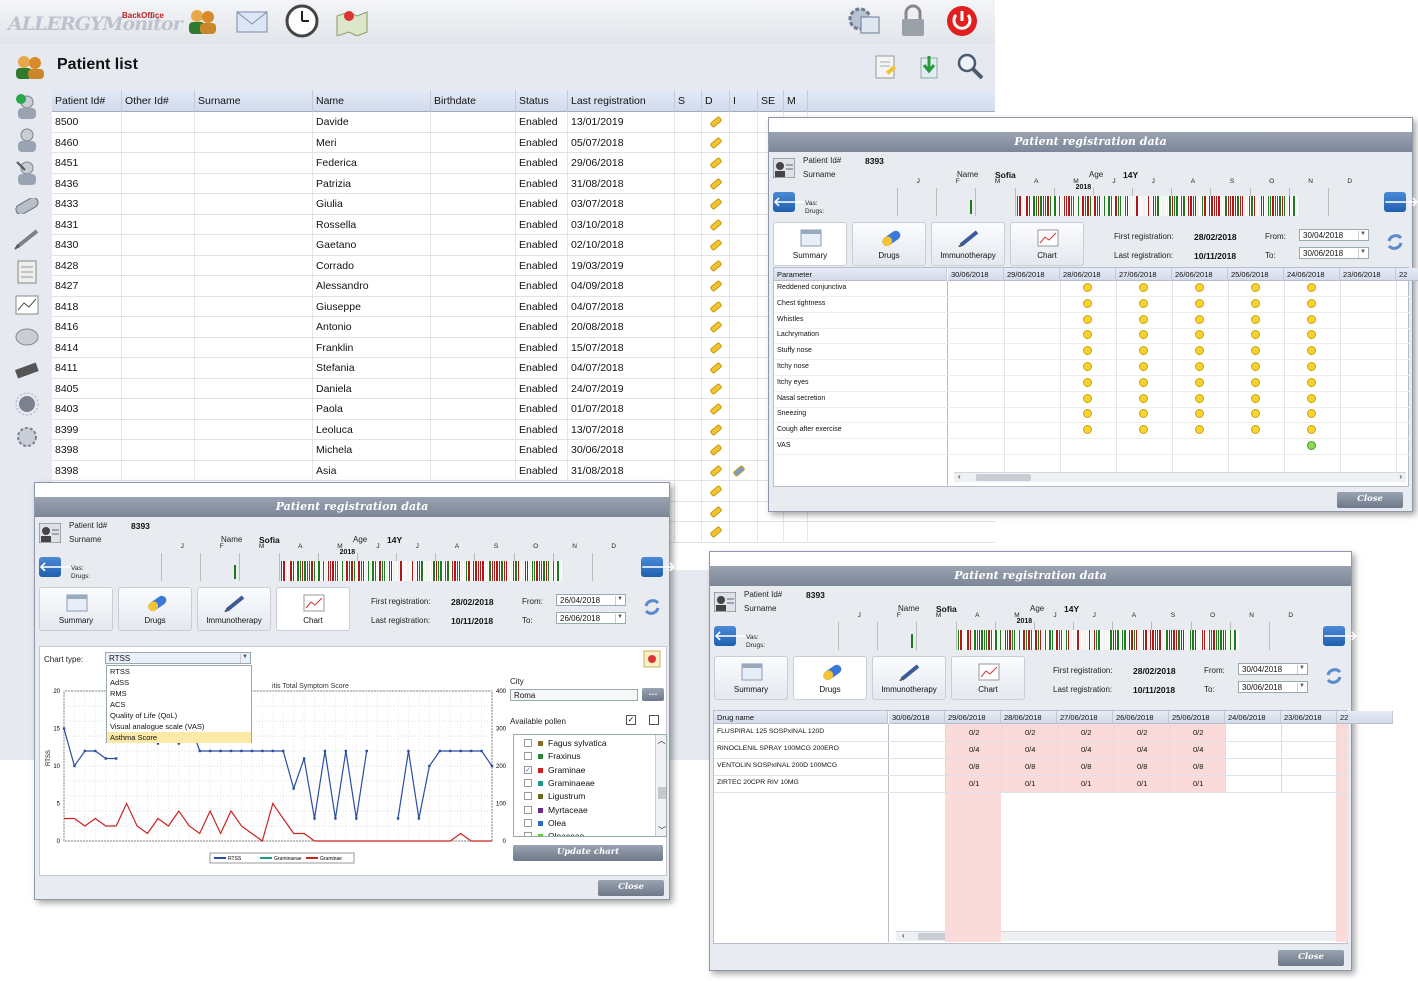  Describe the element at coordinates (913, 21) in the screenshot. I see `lock-icon` at that location.